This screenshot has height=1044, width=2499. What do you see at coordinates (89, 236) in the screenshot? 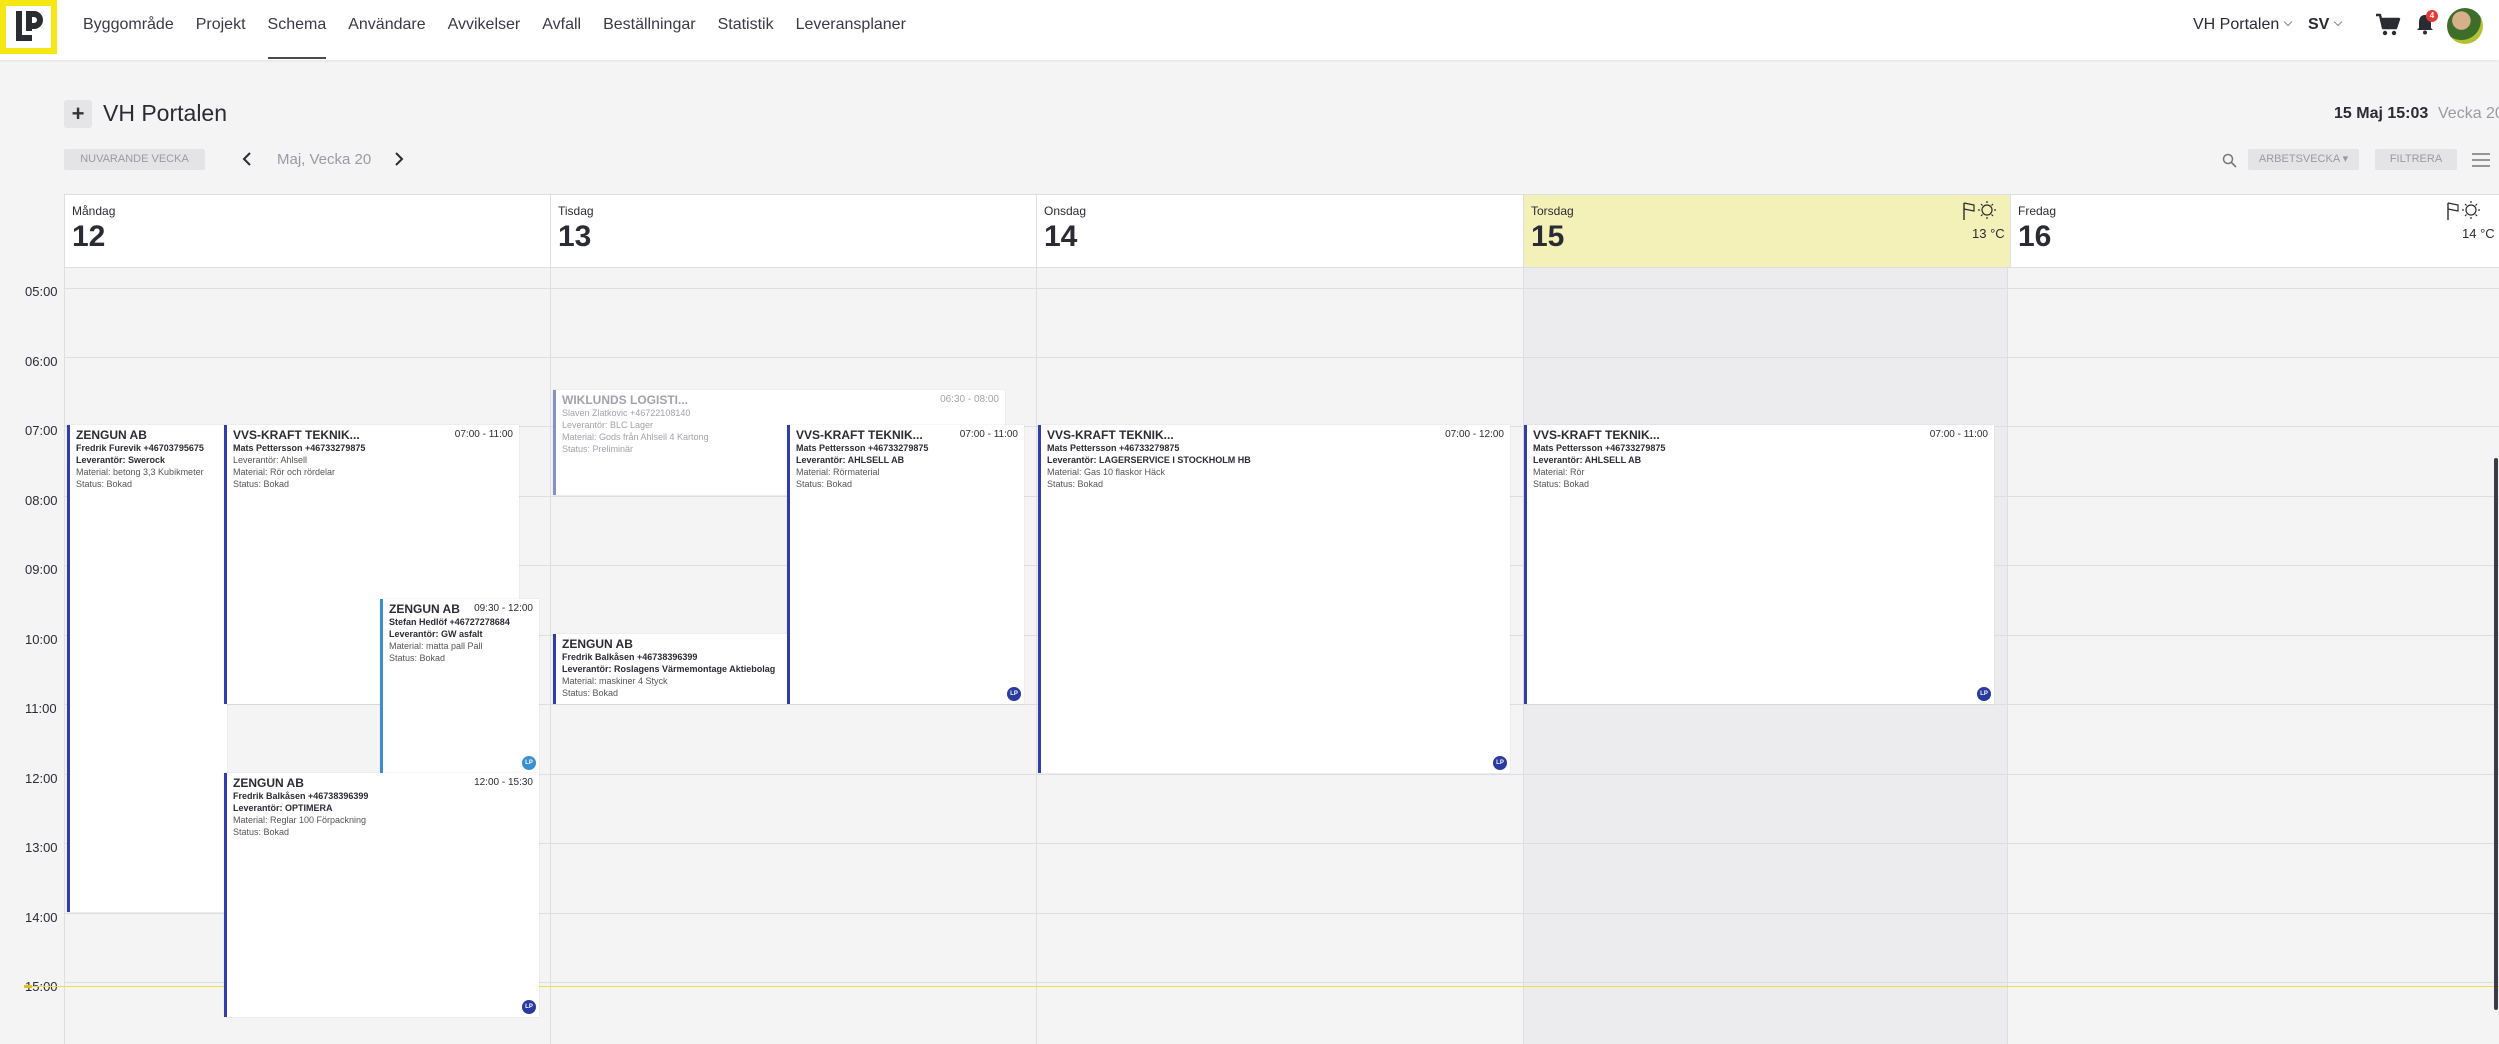
I see `day-number: 12` at bounding box center [89, 236].